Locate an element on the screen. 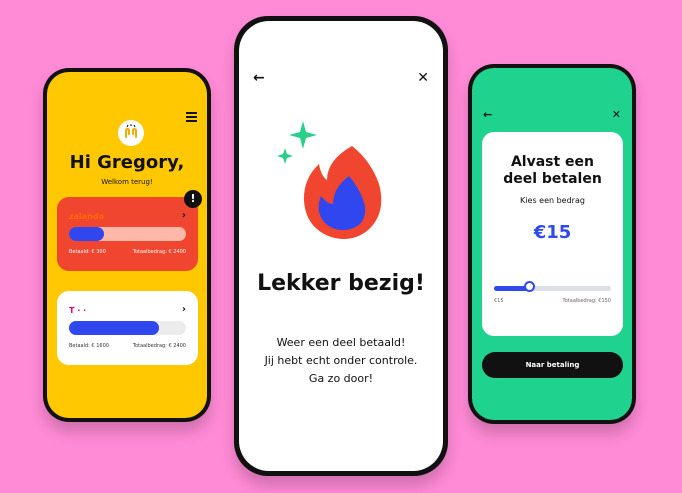 Image resolution: width=682 pixels, height=493 pixels. paid-amount: Betaald: € 300 is located at coordinates (87, 252).